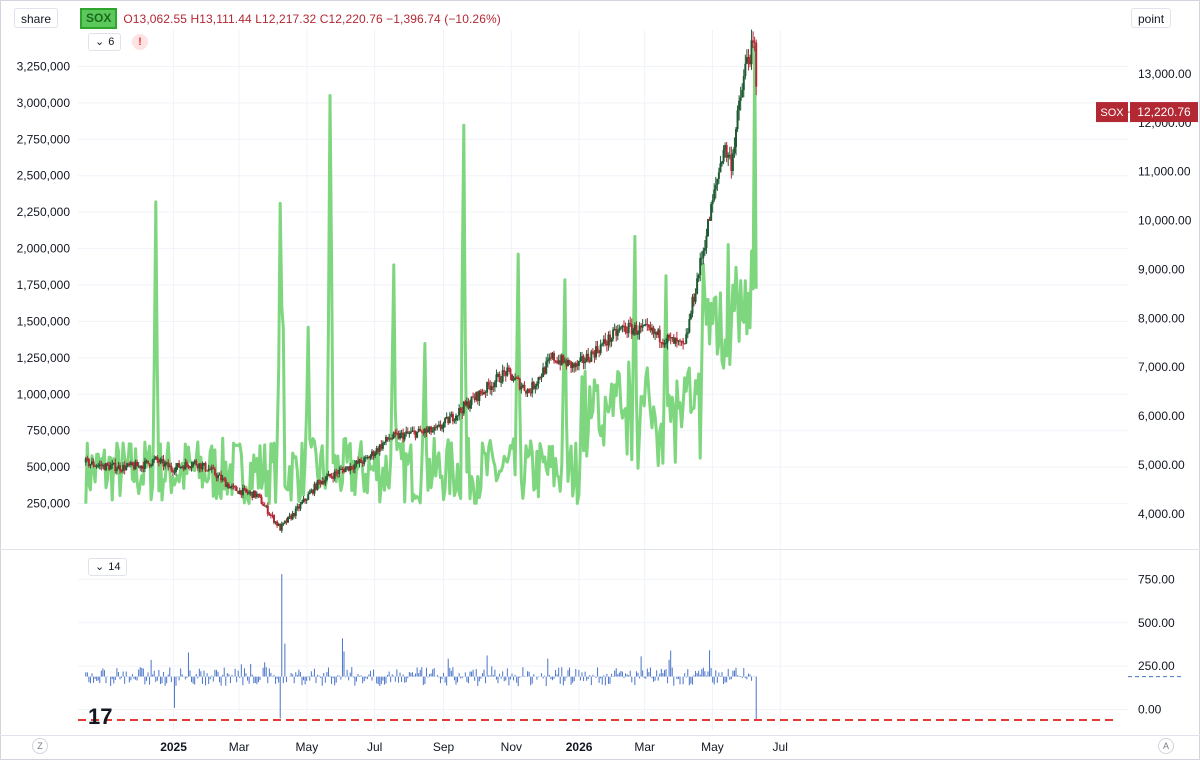  Describe the element at coordinates (1156, 579) in the screenshot. I see `lower-tick-label: 750.00` at that location.